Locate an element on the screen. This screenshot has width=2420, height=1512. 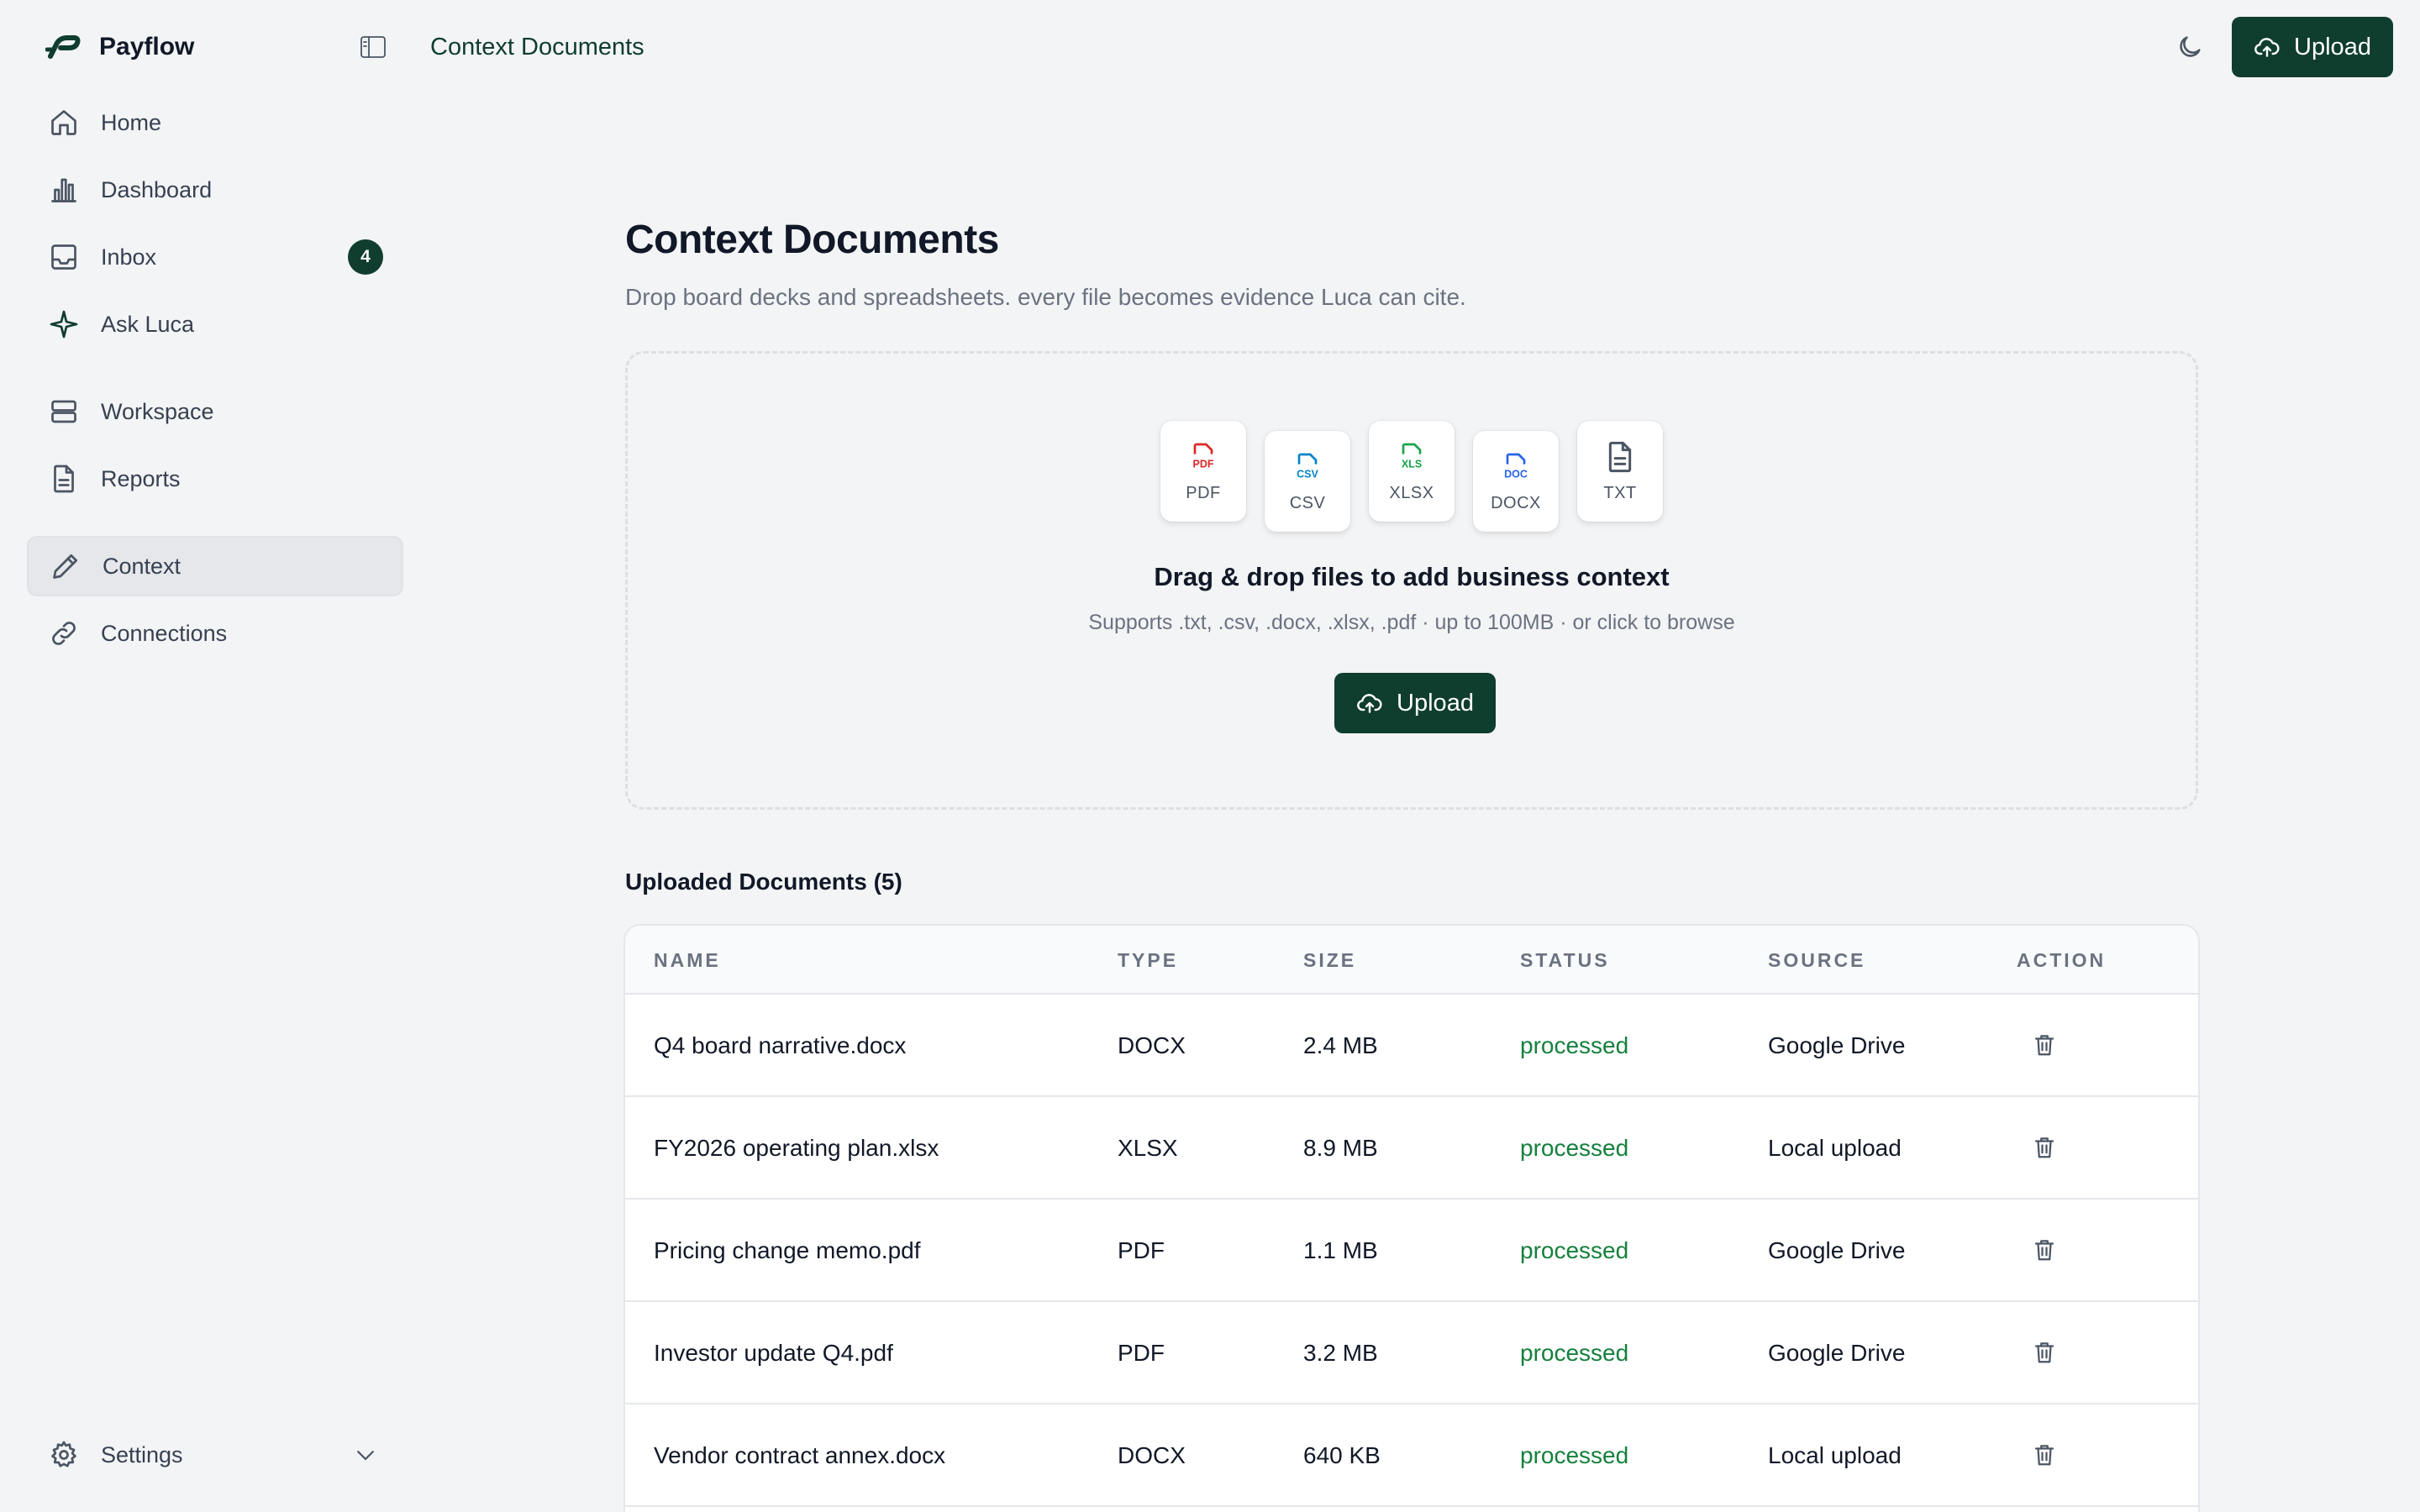
column-header-size: SIZE is located at coordinates (1329, 960).